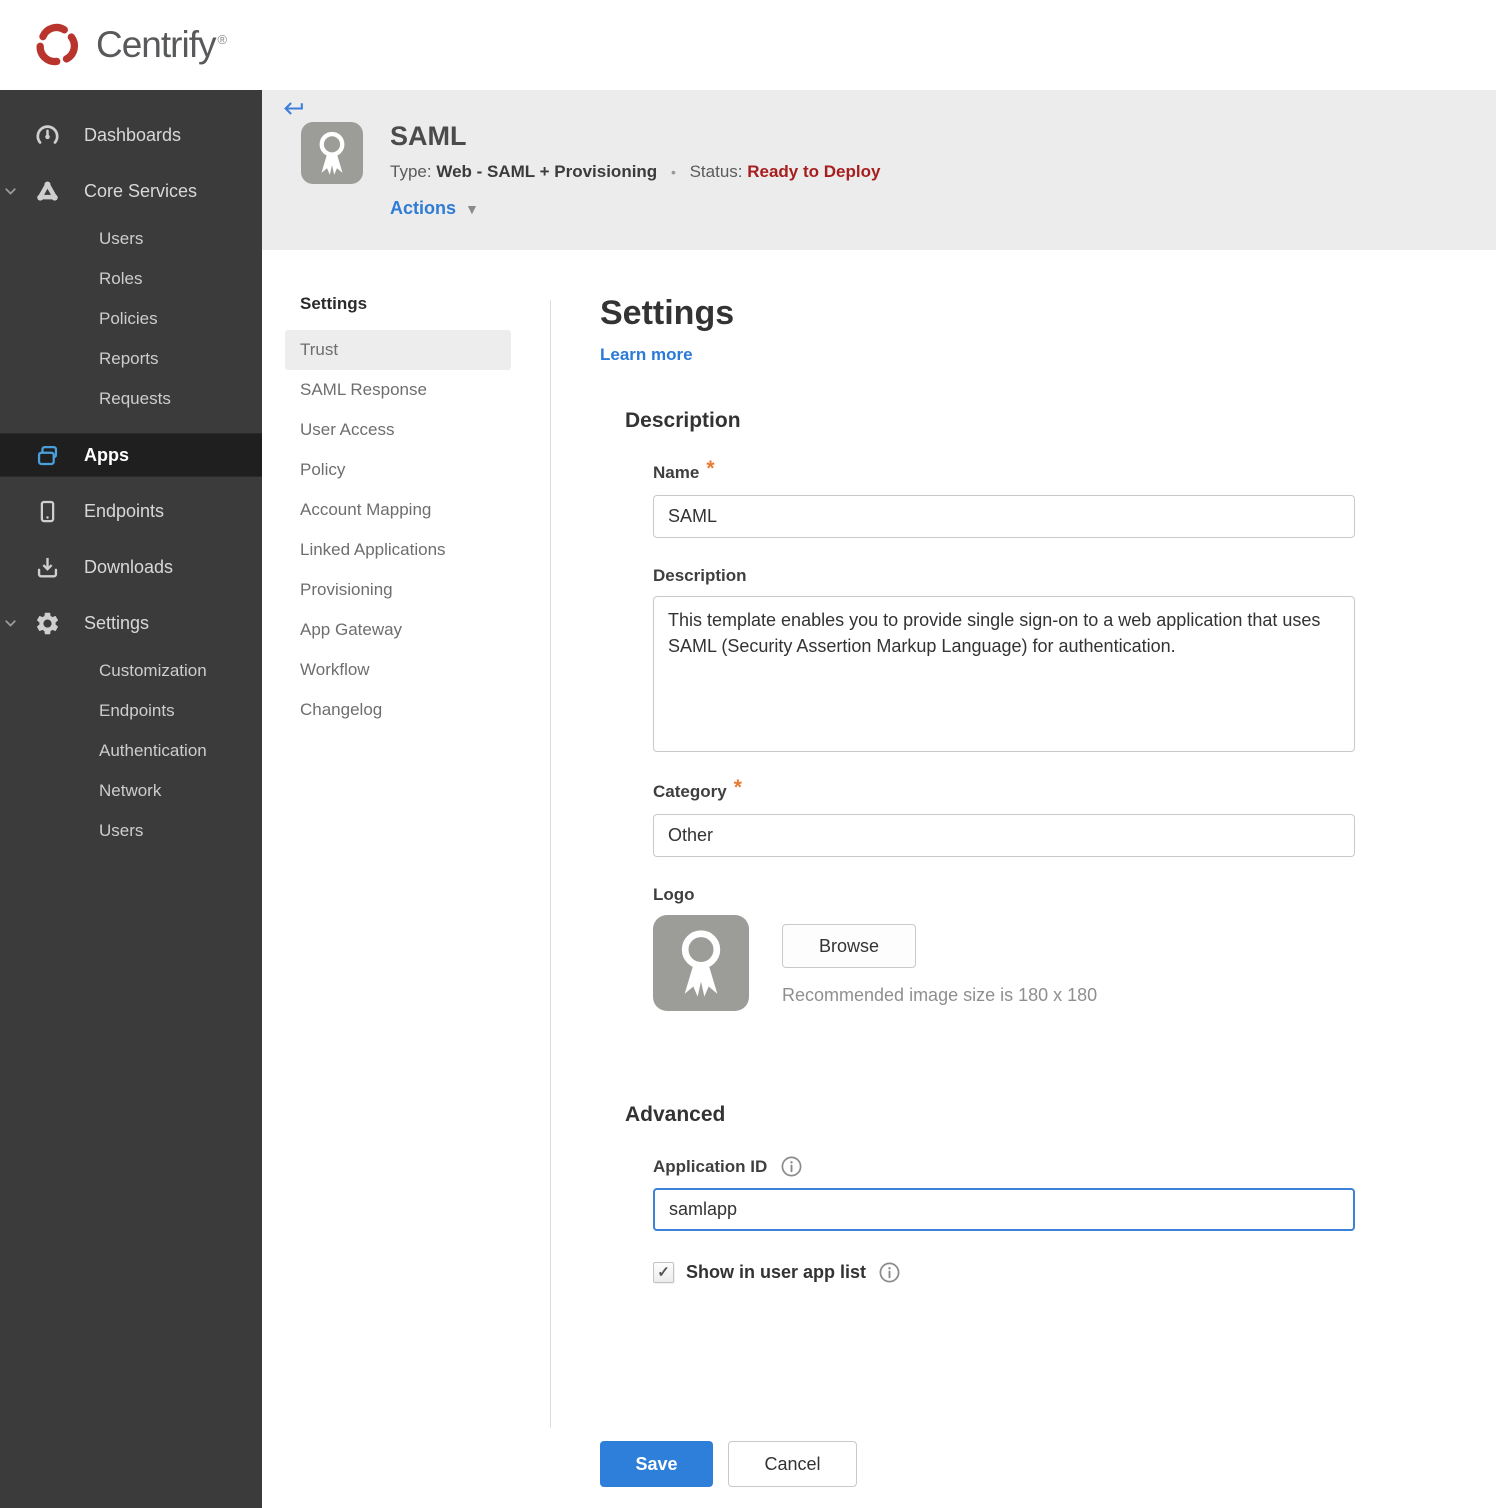 Image resolution: width=1496 pixels, height=1508 pixels. I want to click on sidebar-item-requests: Requests, so click(131, 399).